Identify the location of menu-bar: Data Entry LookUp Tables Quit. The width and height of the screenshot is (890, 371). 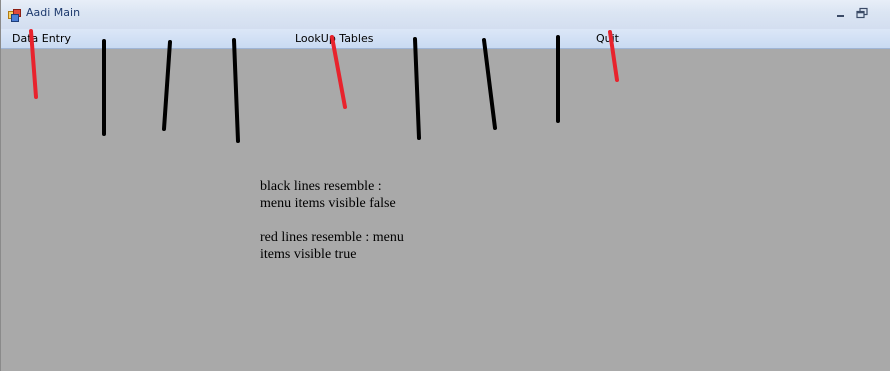
(445, 39).